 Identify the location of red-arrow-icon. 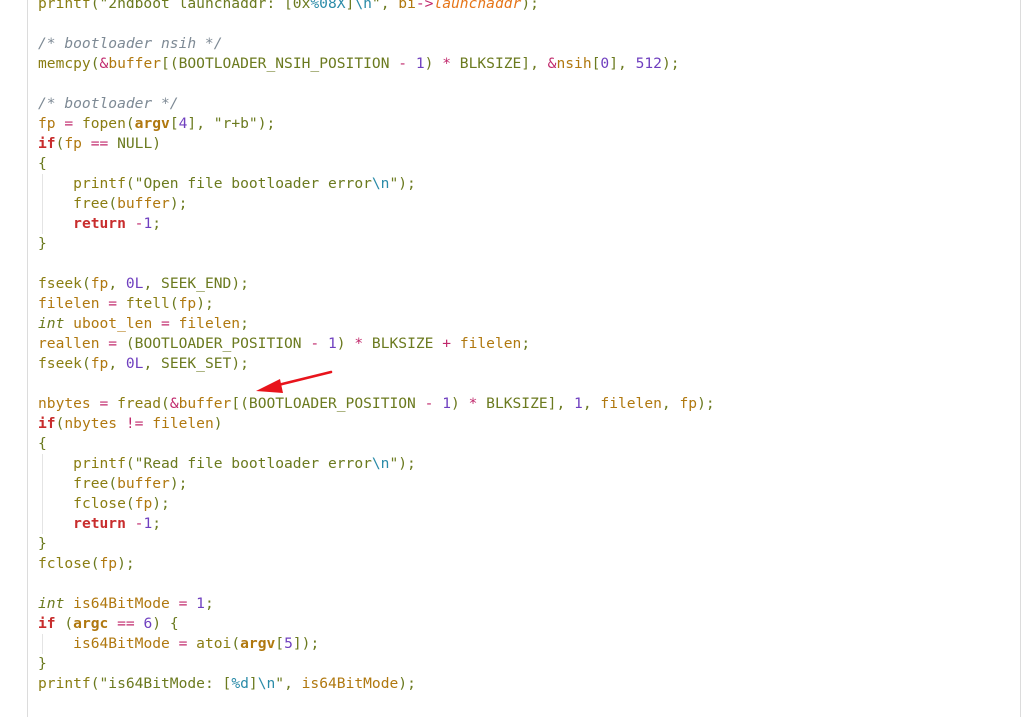
(294, 381).